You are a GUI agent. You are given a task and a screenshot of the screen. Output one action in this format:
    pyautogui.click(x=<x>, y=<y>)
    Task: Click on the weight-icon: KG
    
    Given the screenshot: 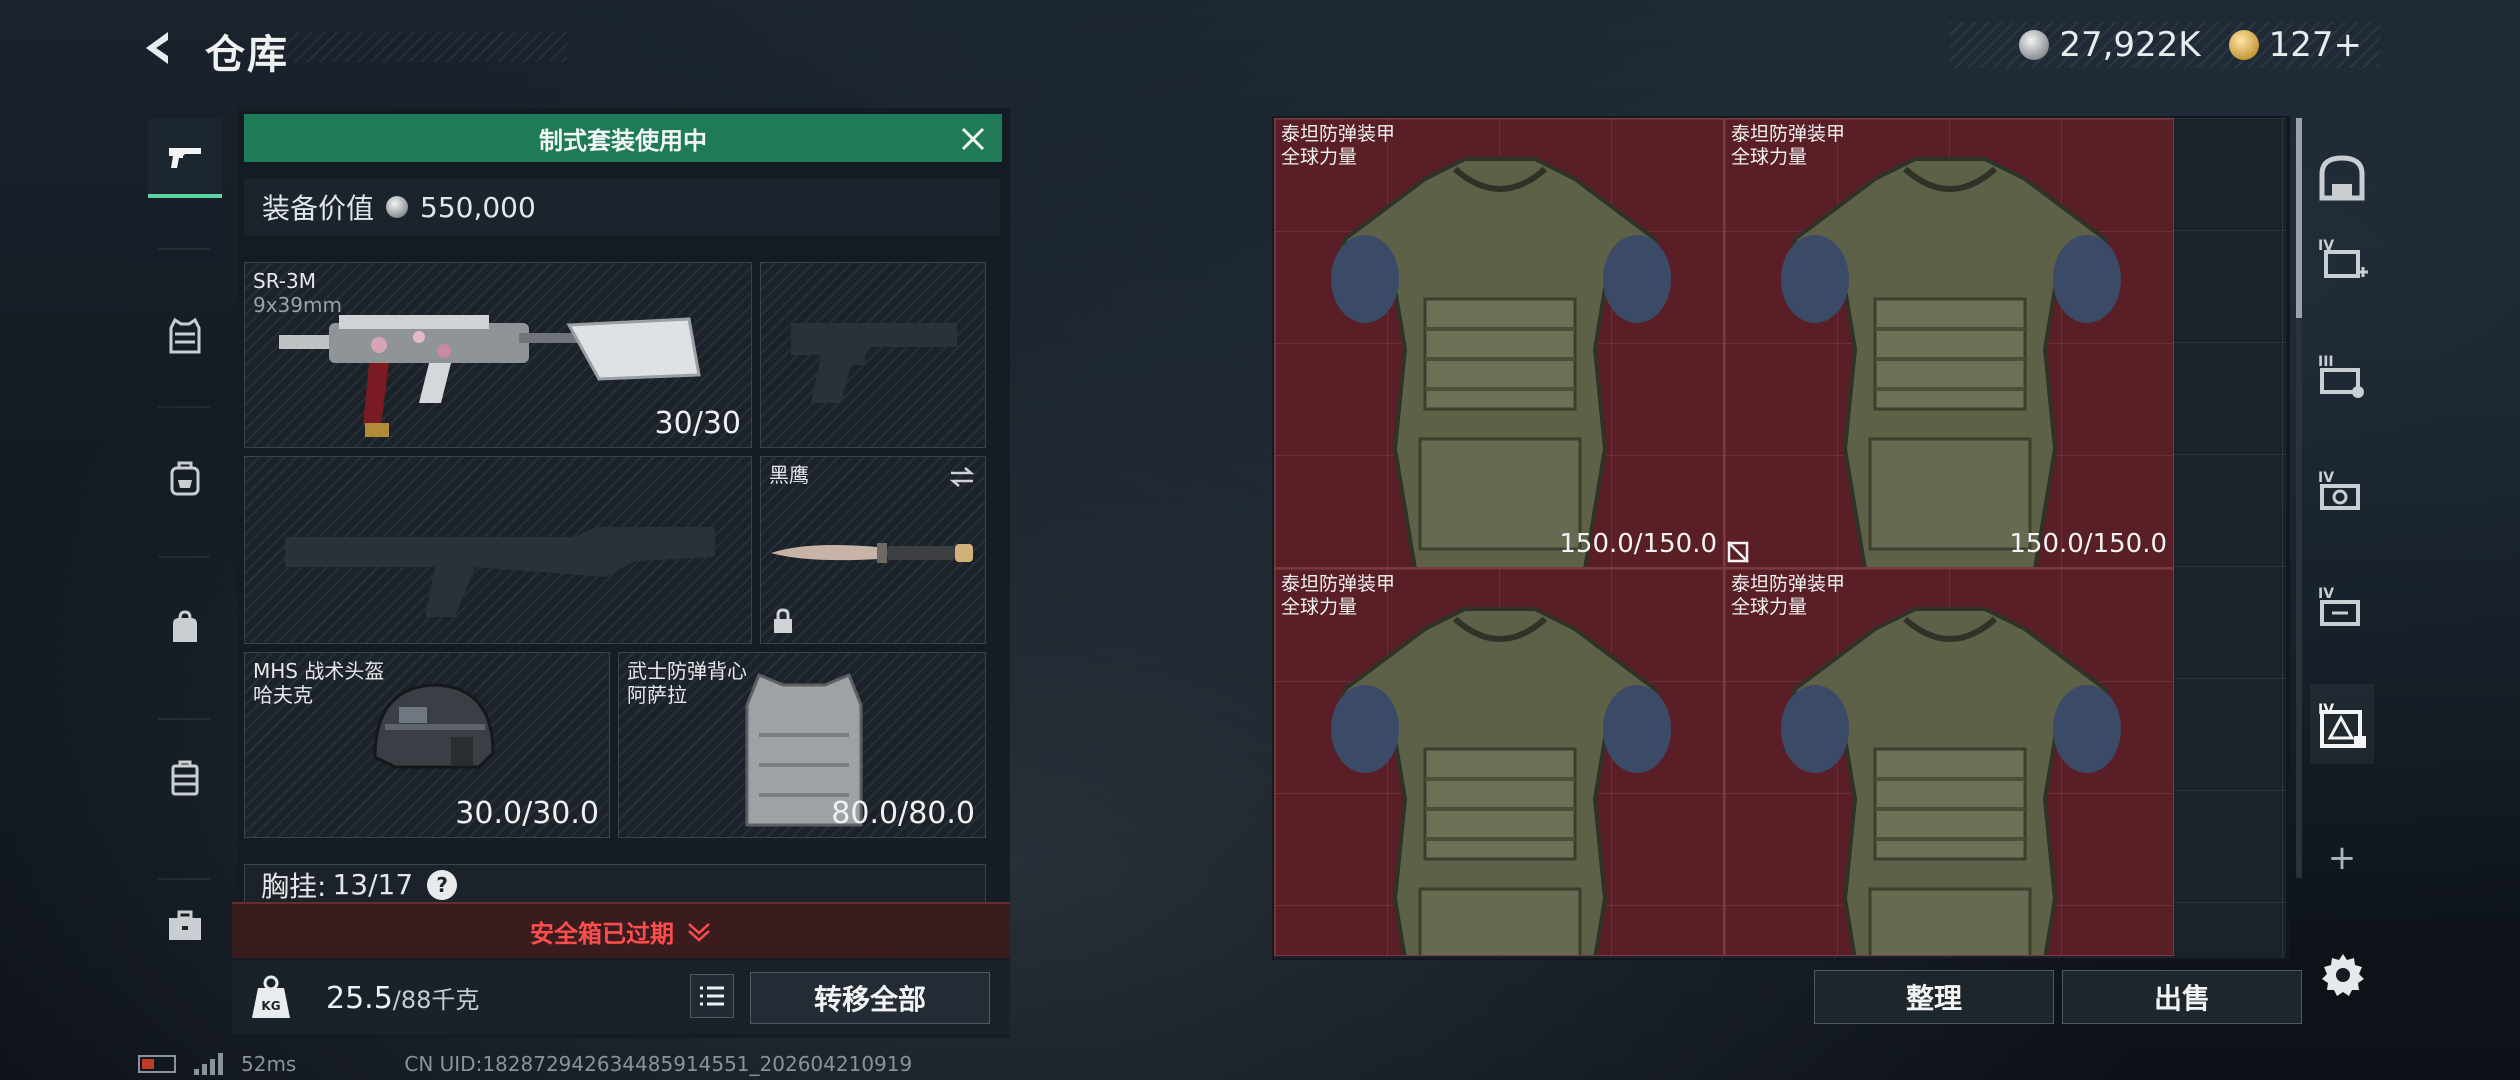 What is the action you would take?
    pyautogui.click(x=271, y=997)
    